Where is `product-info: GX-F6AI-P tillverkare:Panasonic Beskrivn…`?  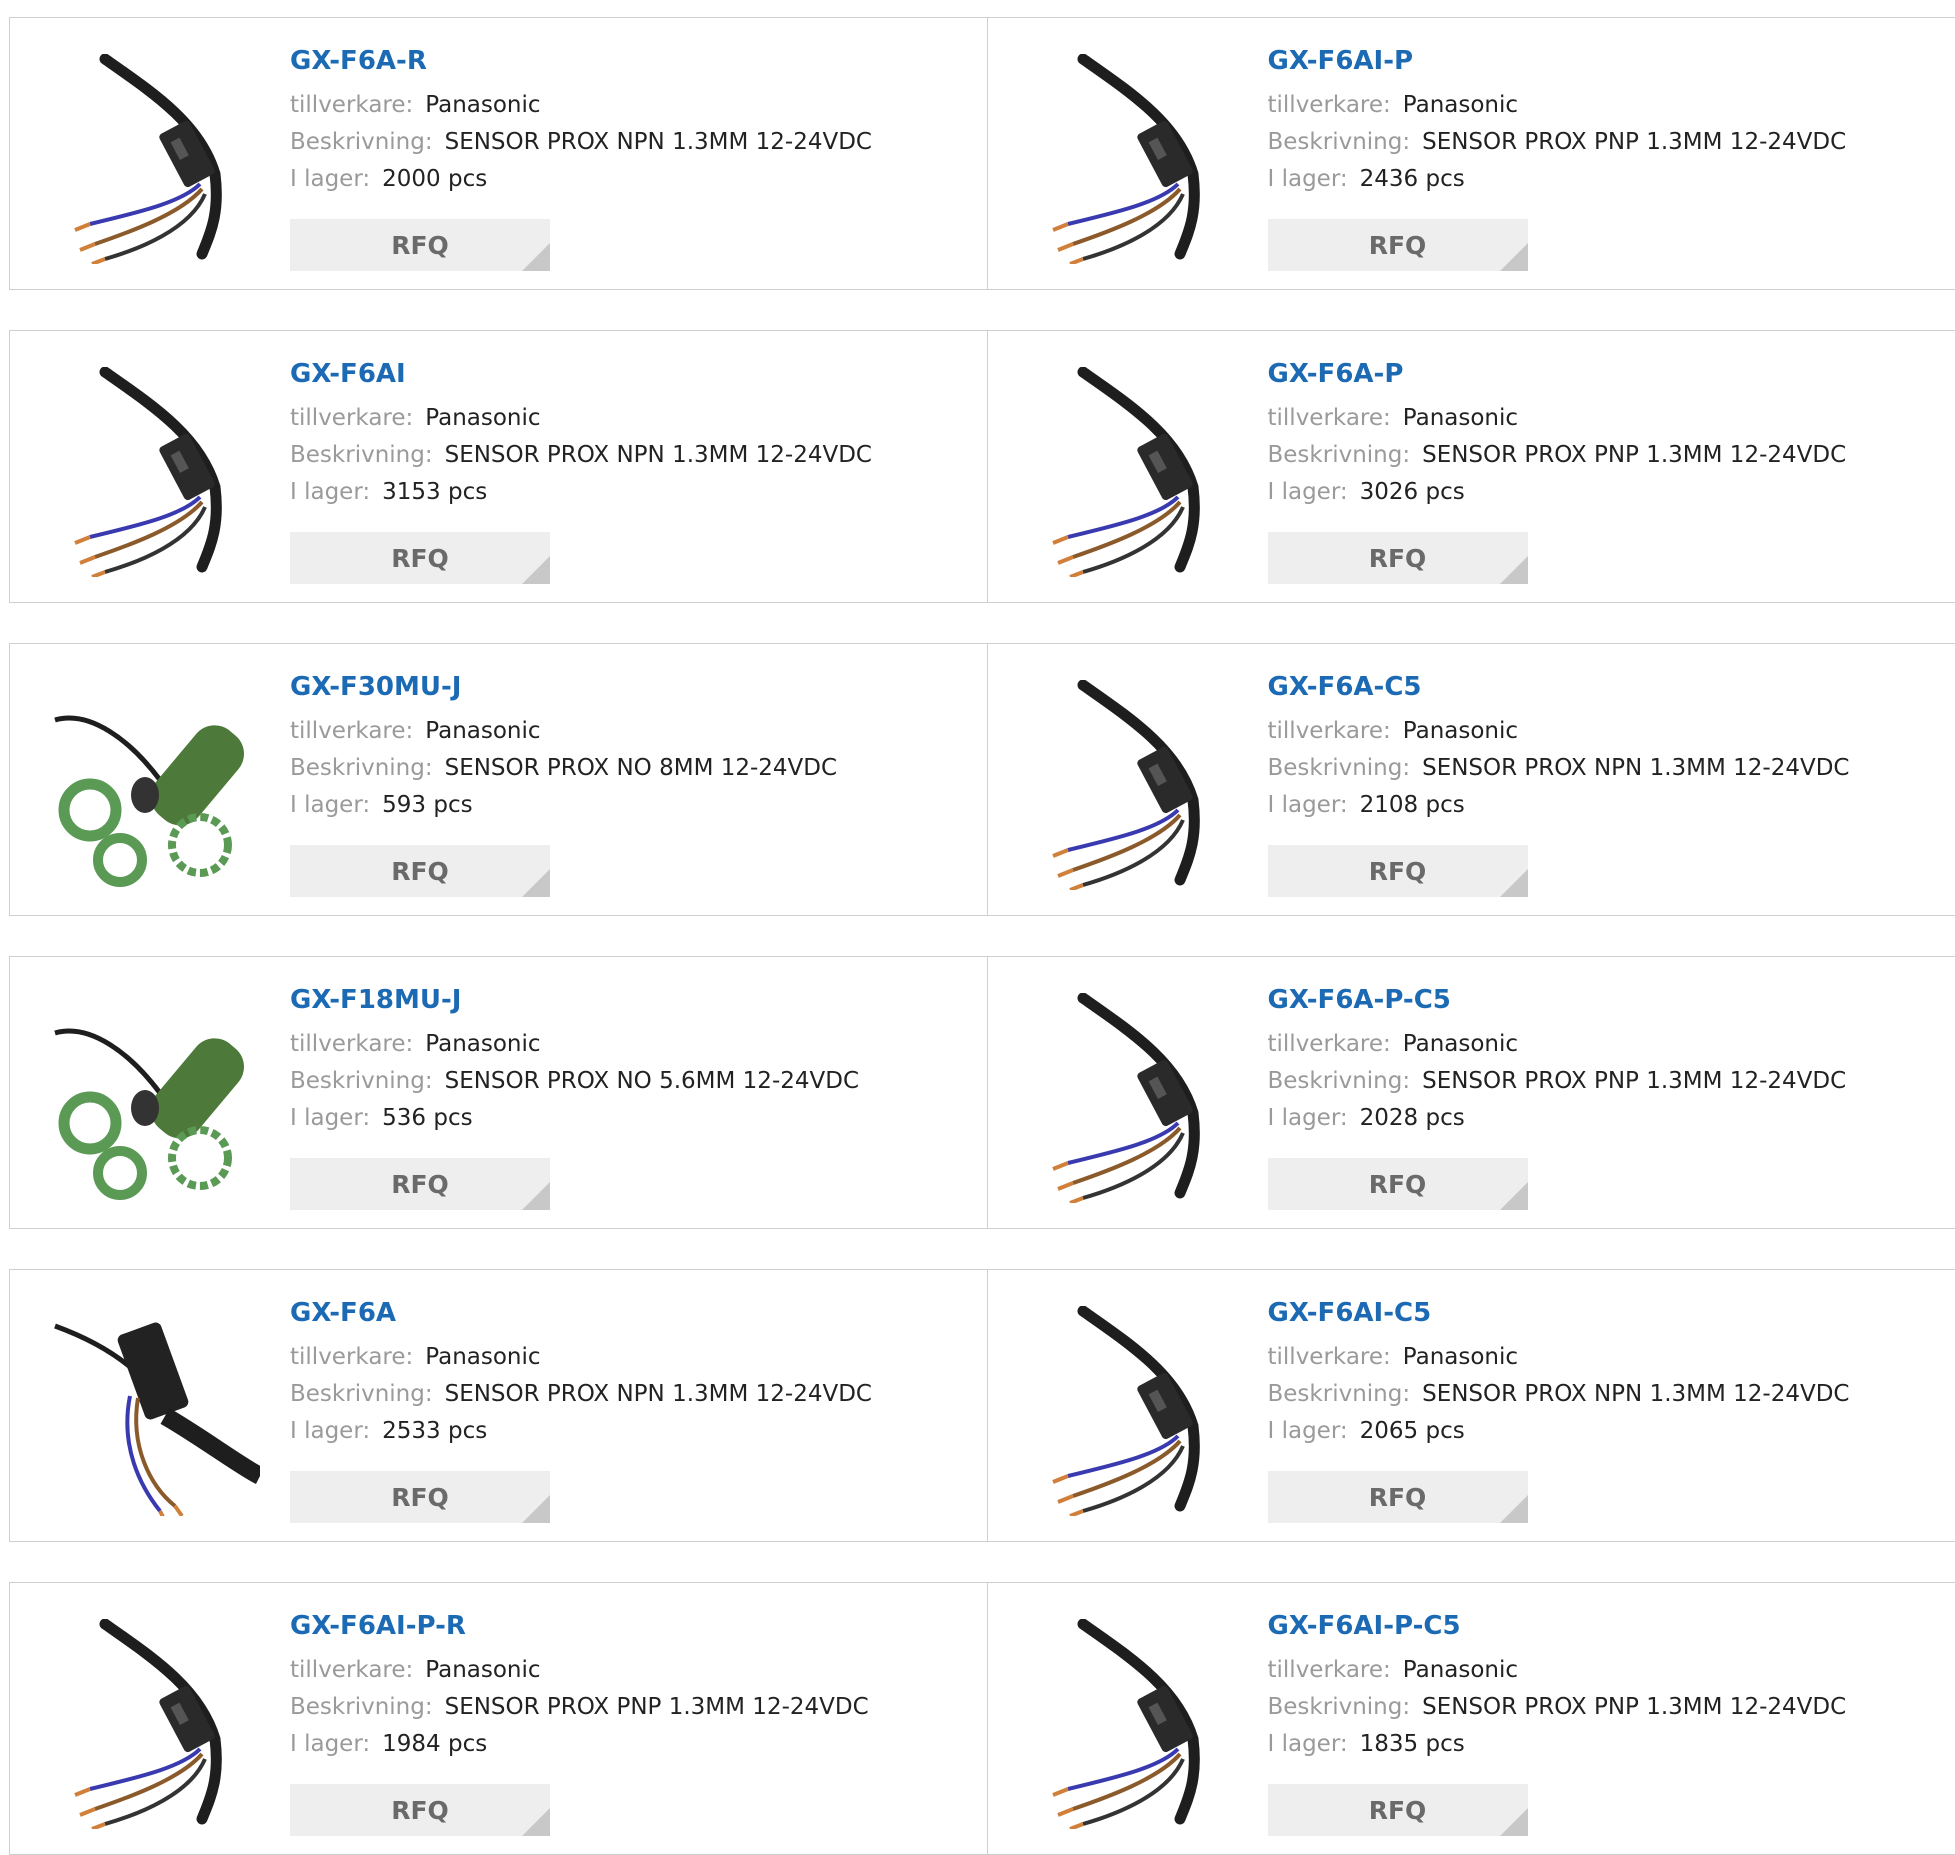
product-info: GX-F6AI-P tillverkare:Panasonic Beskrivn… is located at coordinates (1557, 121).